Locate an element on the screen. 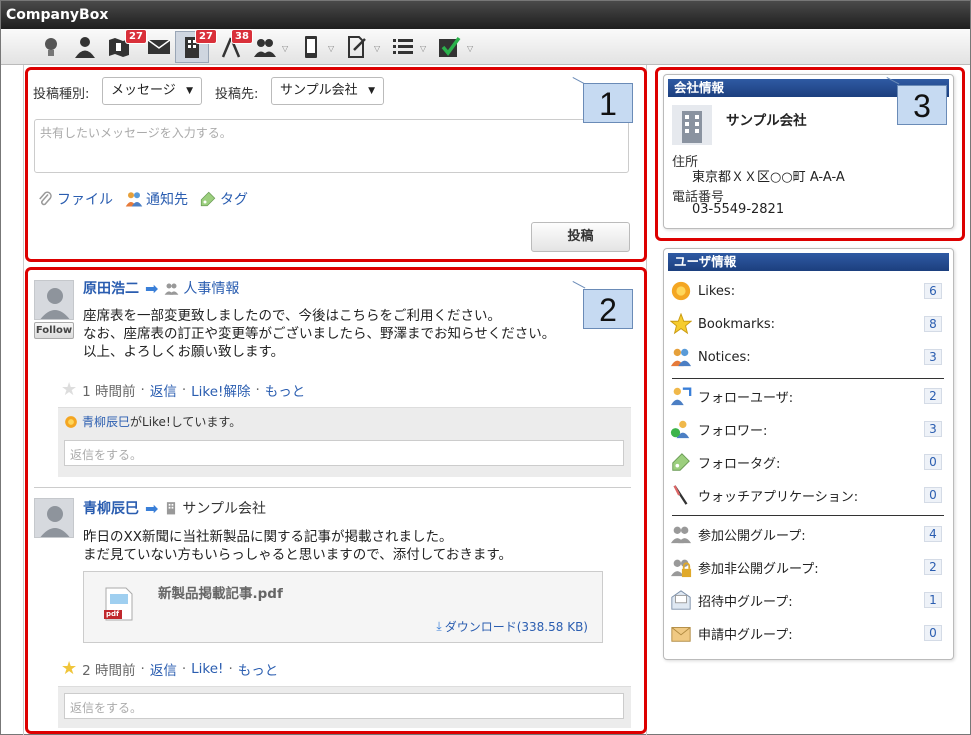  tag-icon is located at coordinates (208, 199).